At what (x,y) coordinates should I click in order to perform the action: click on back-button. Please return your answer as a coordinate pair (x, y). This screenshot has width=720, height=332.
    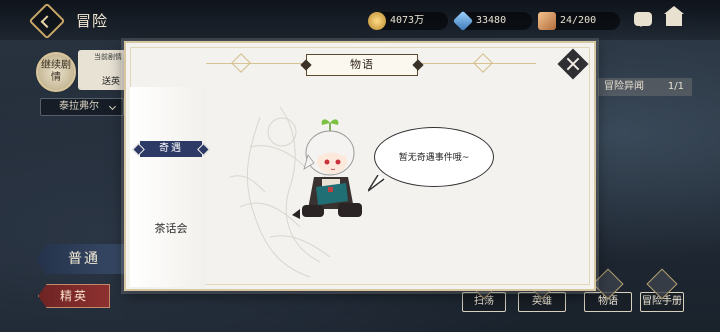
    Looking at the image, I should click on (47, 21).